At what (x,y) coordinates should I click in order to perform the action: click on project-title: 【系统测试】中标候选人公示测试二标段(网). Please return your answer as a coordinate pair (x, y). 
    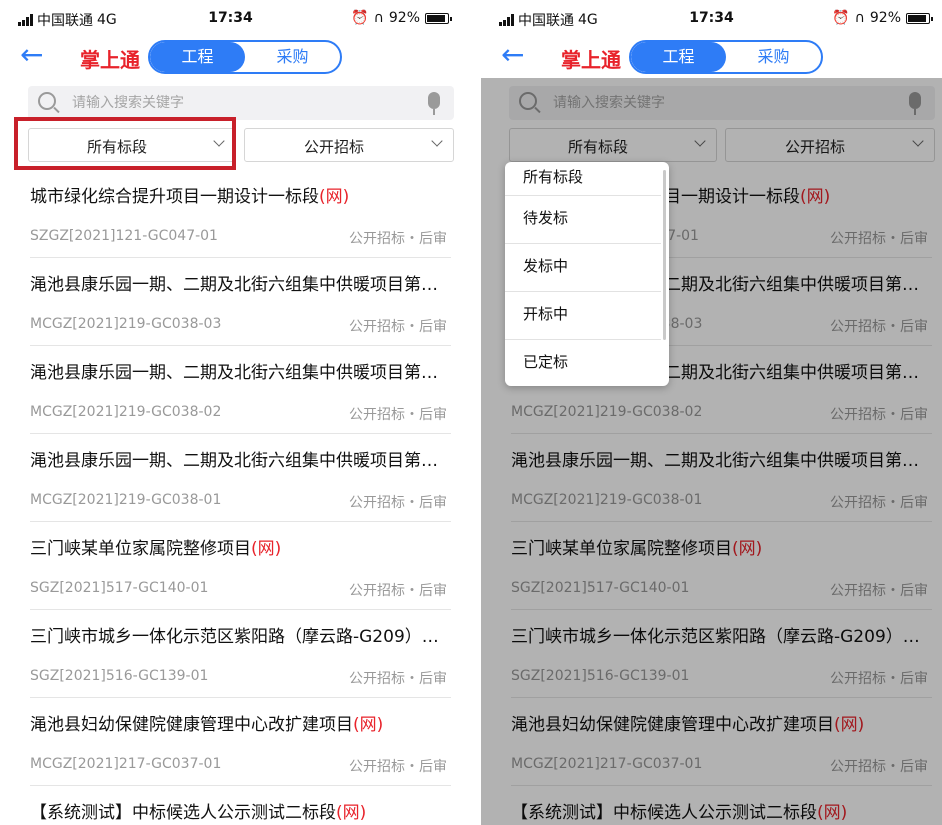
    Looking at the image, I should click on (242, 810).